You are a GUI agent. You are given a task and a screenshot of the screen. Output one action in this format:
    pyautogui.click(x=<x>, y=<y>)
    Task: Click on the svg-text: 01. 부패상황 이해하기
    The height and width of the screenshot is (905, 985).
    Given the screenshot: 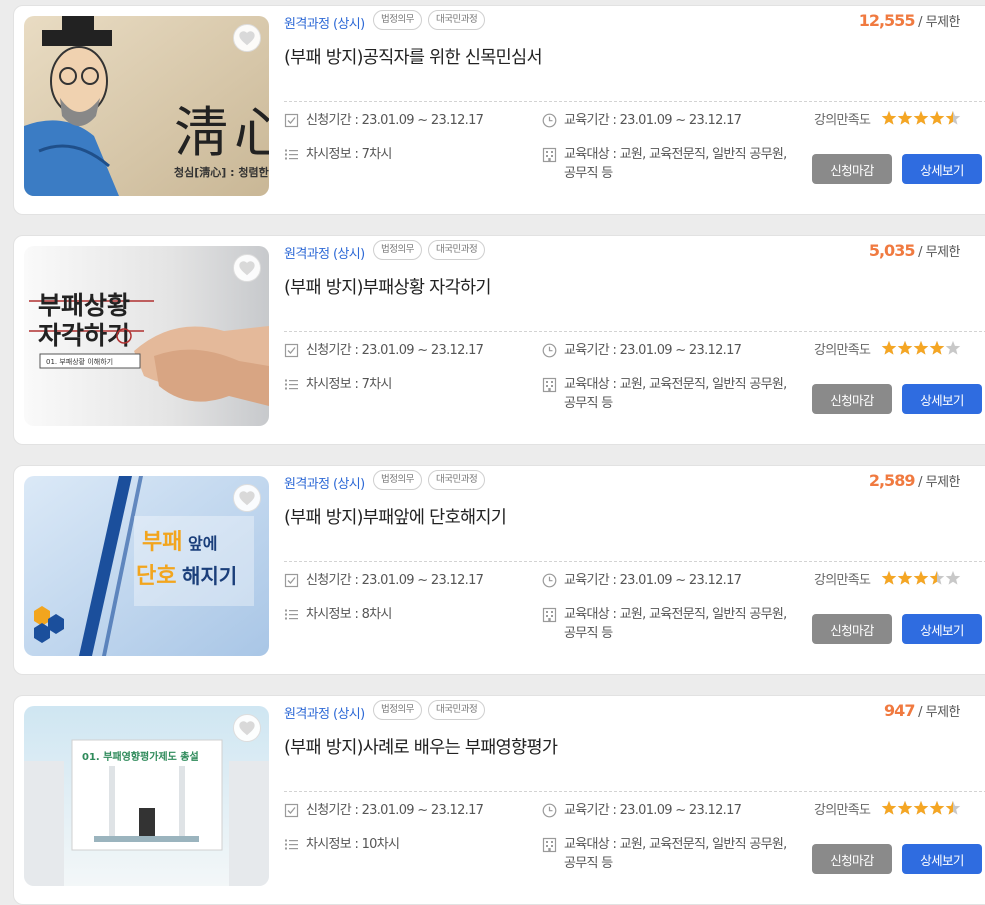 What is the action you would take?
    pyautogui.click(x=79, y=361)
    